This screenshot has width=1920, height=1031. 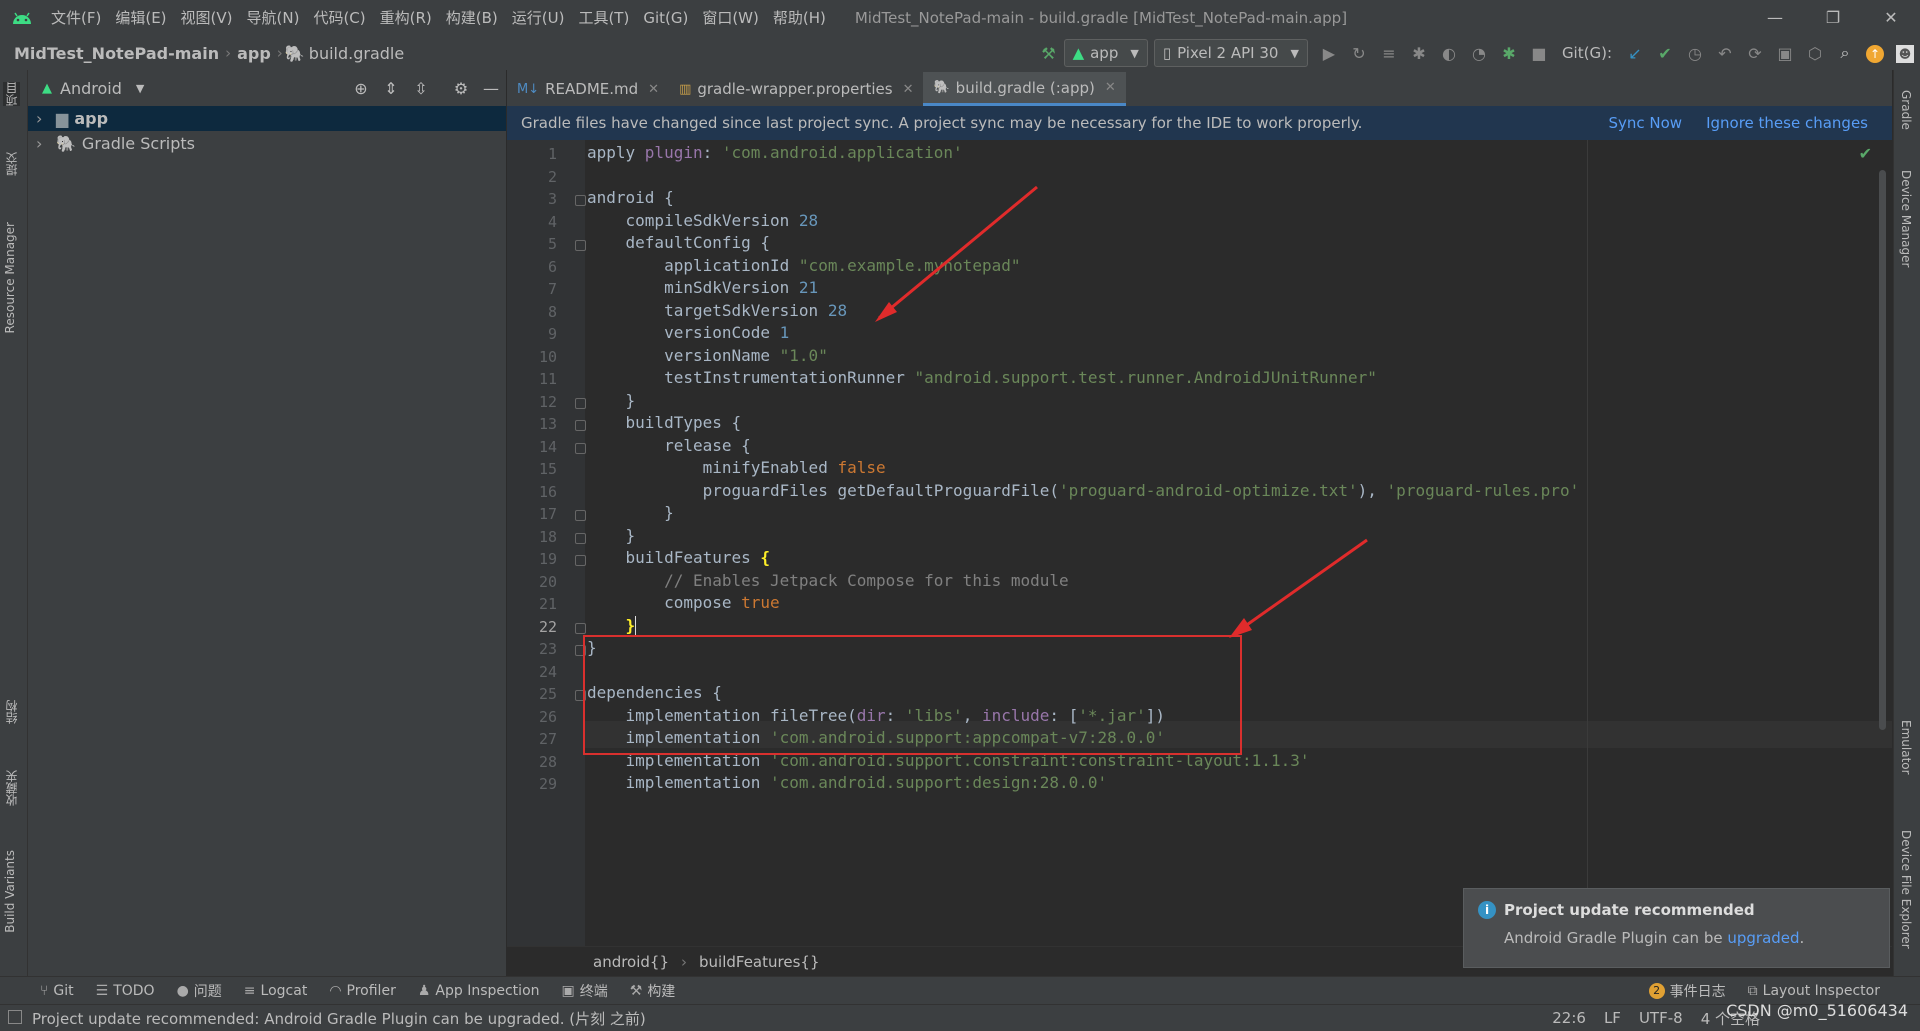 What do you see at coordinates (1419, 53) in the screenshot?
I see `debug-icon: ✱` at bounding box center [1419, 53].